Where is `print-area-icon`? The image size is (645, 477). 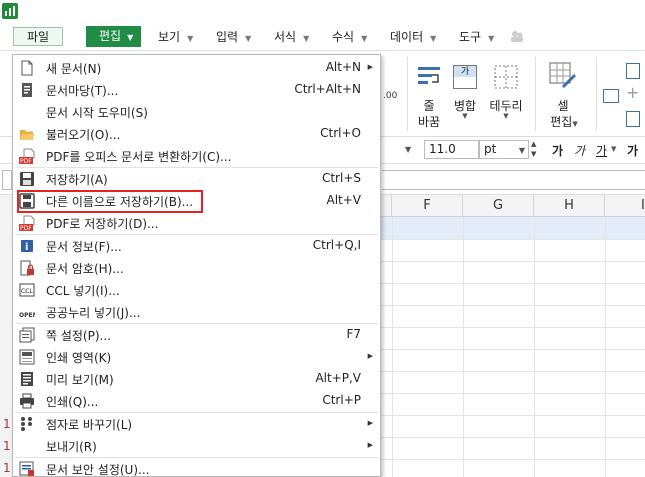
print-area-icon is located at coordinates (27, 357).